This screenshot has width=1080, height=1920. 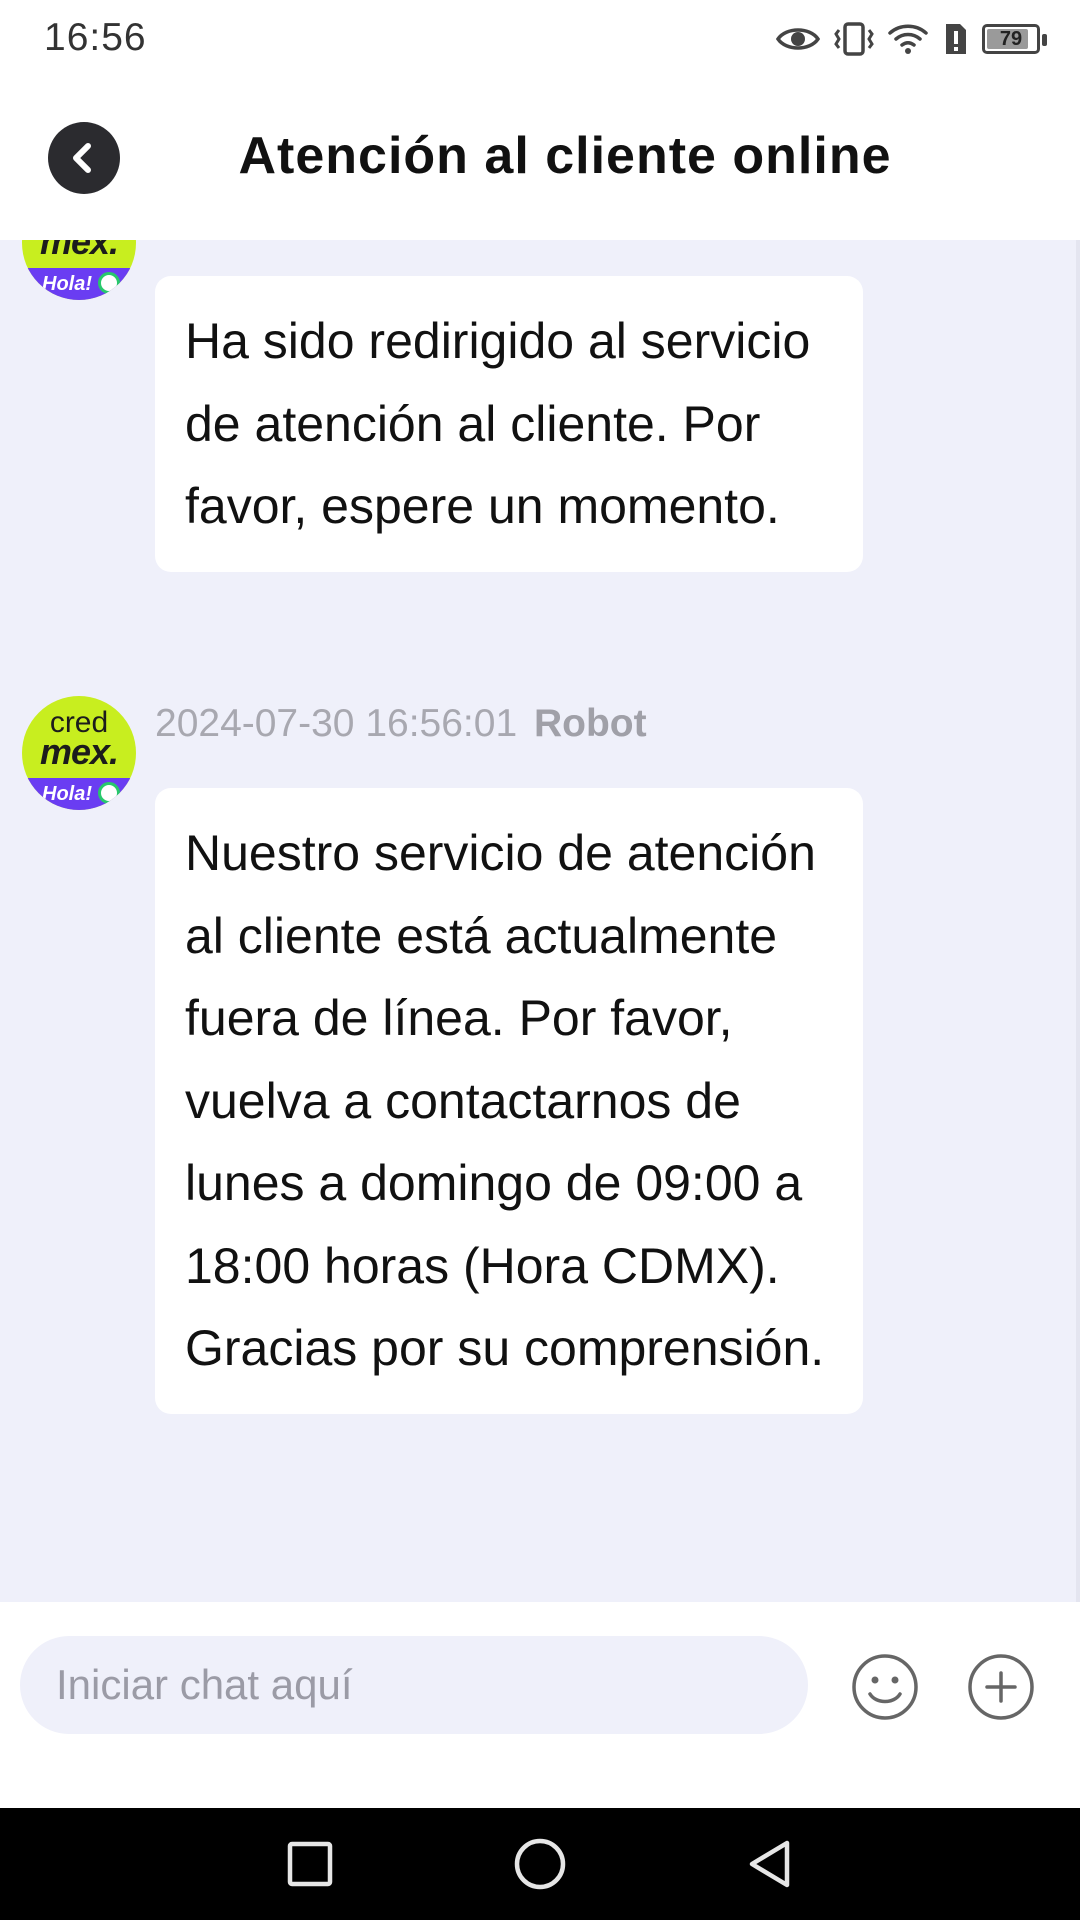 I want to click on input-bar, so click(x=540, y=1705).